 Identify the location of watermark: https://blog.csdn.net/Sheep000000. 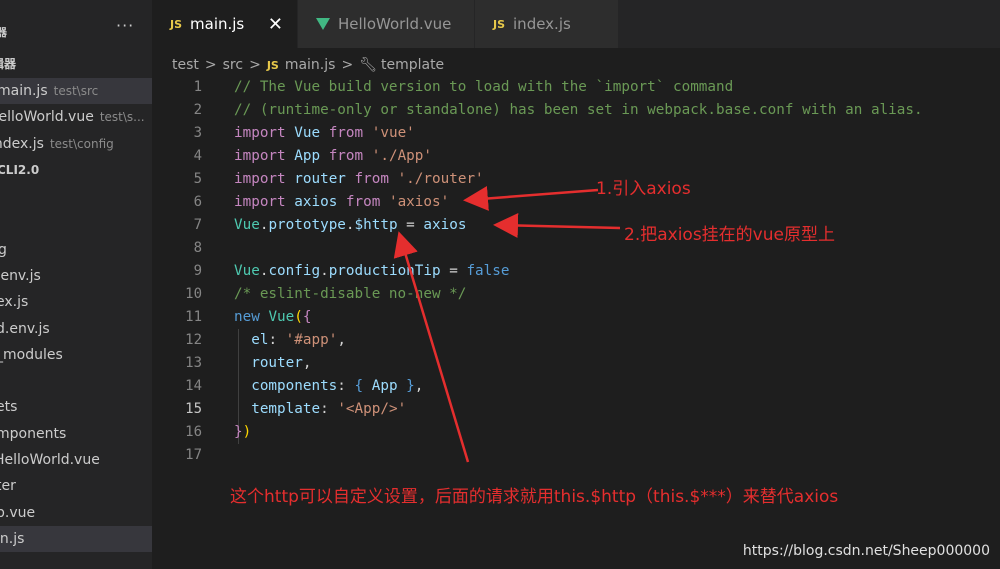
(866, 551).